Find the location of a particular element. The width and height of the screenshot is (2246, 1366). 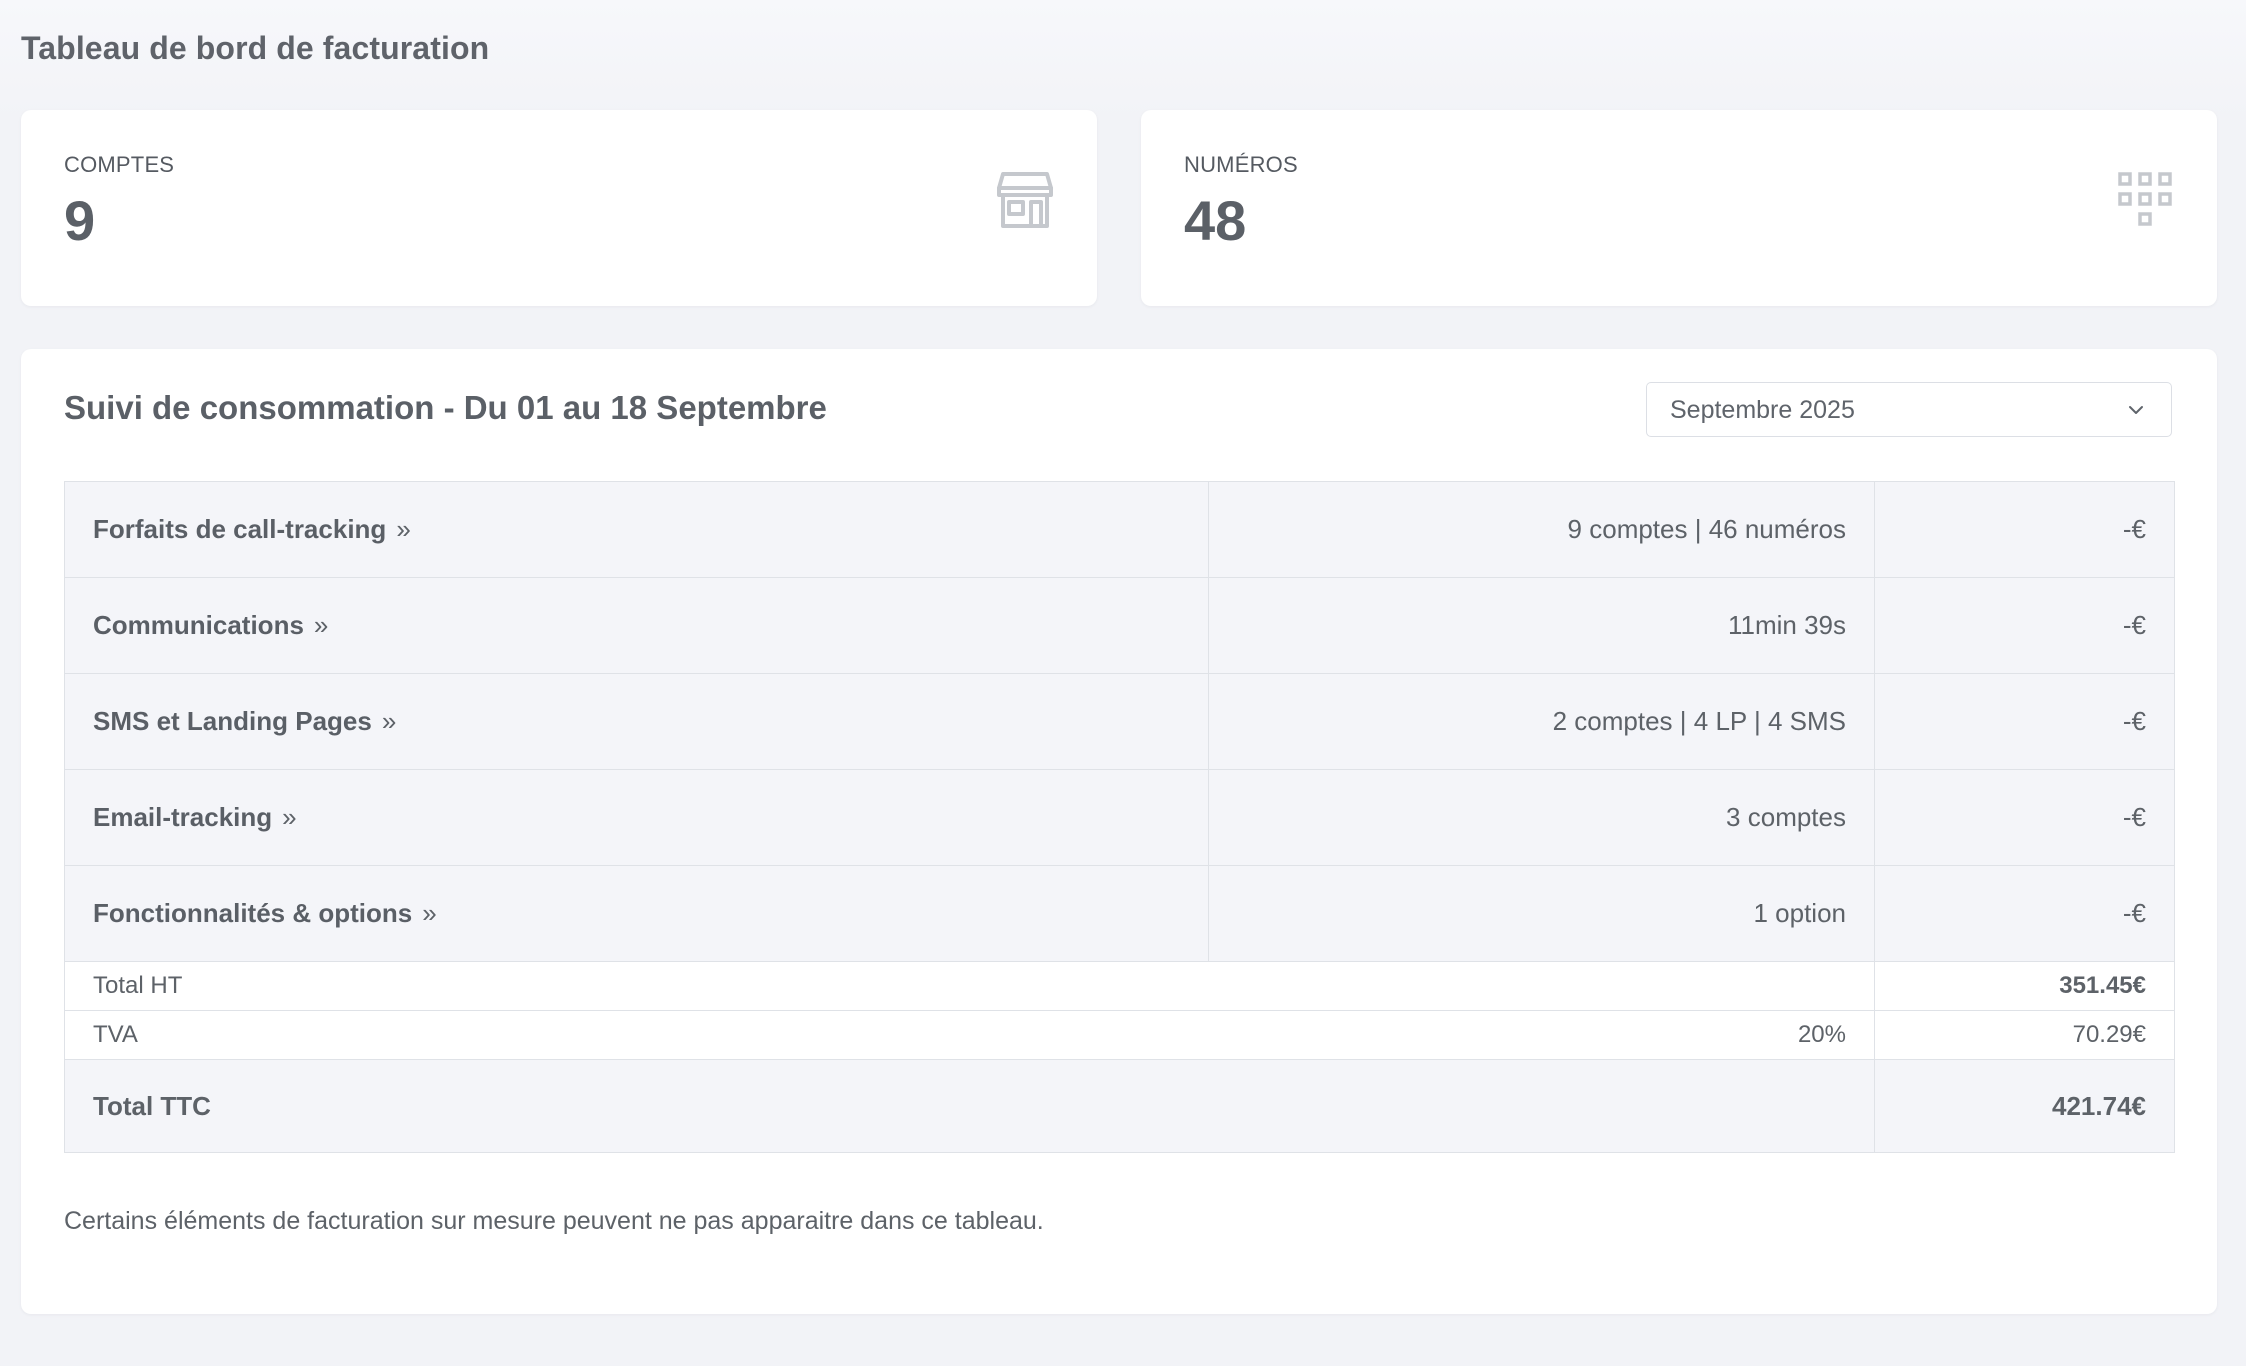

table-row: Email-tracking » 3 comptes -€ is located at coordinates (1119, 817).